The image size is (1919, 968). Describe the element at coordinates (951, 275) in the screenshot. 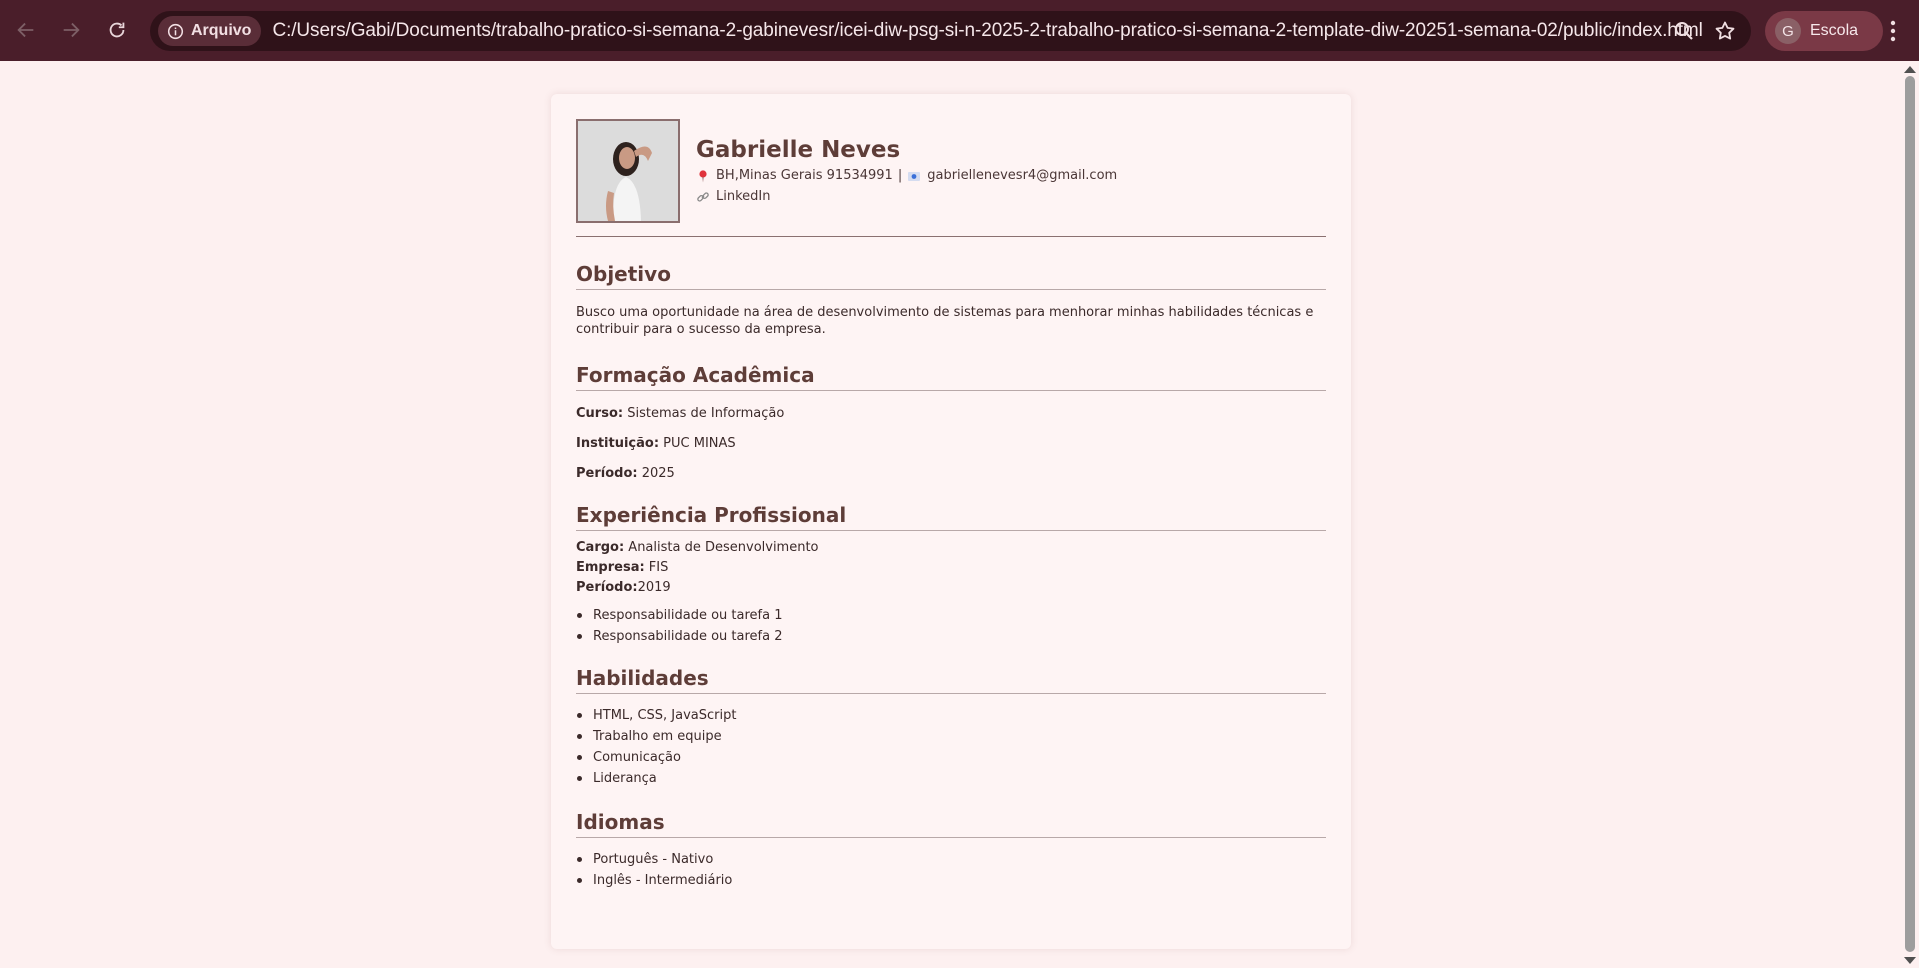

I see `objective-heading: Objetivo` at that location.